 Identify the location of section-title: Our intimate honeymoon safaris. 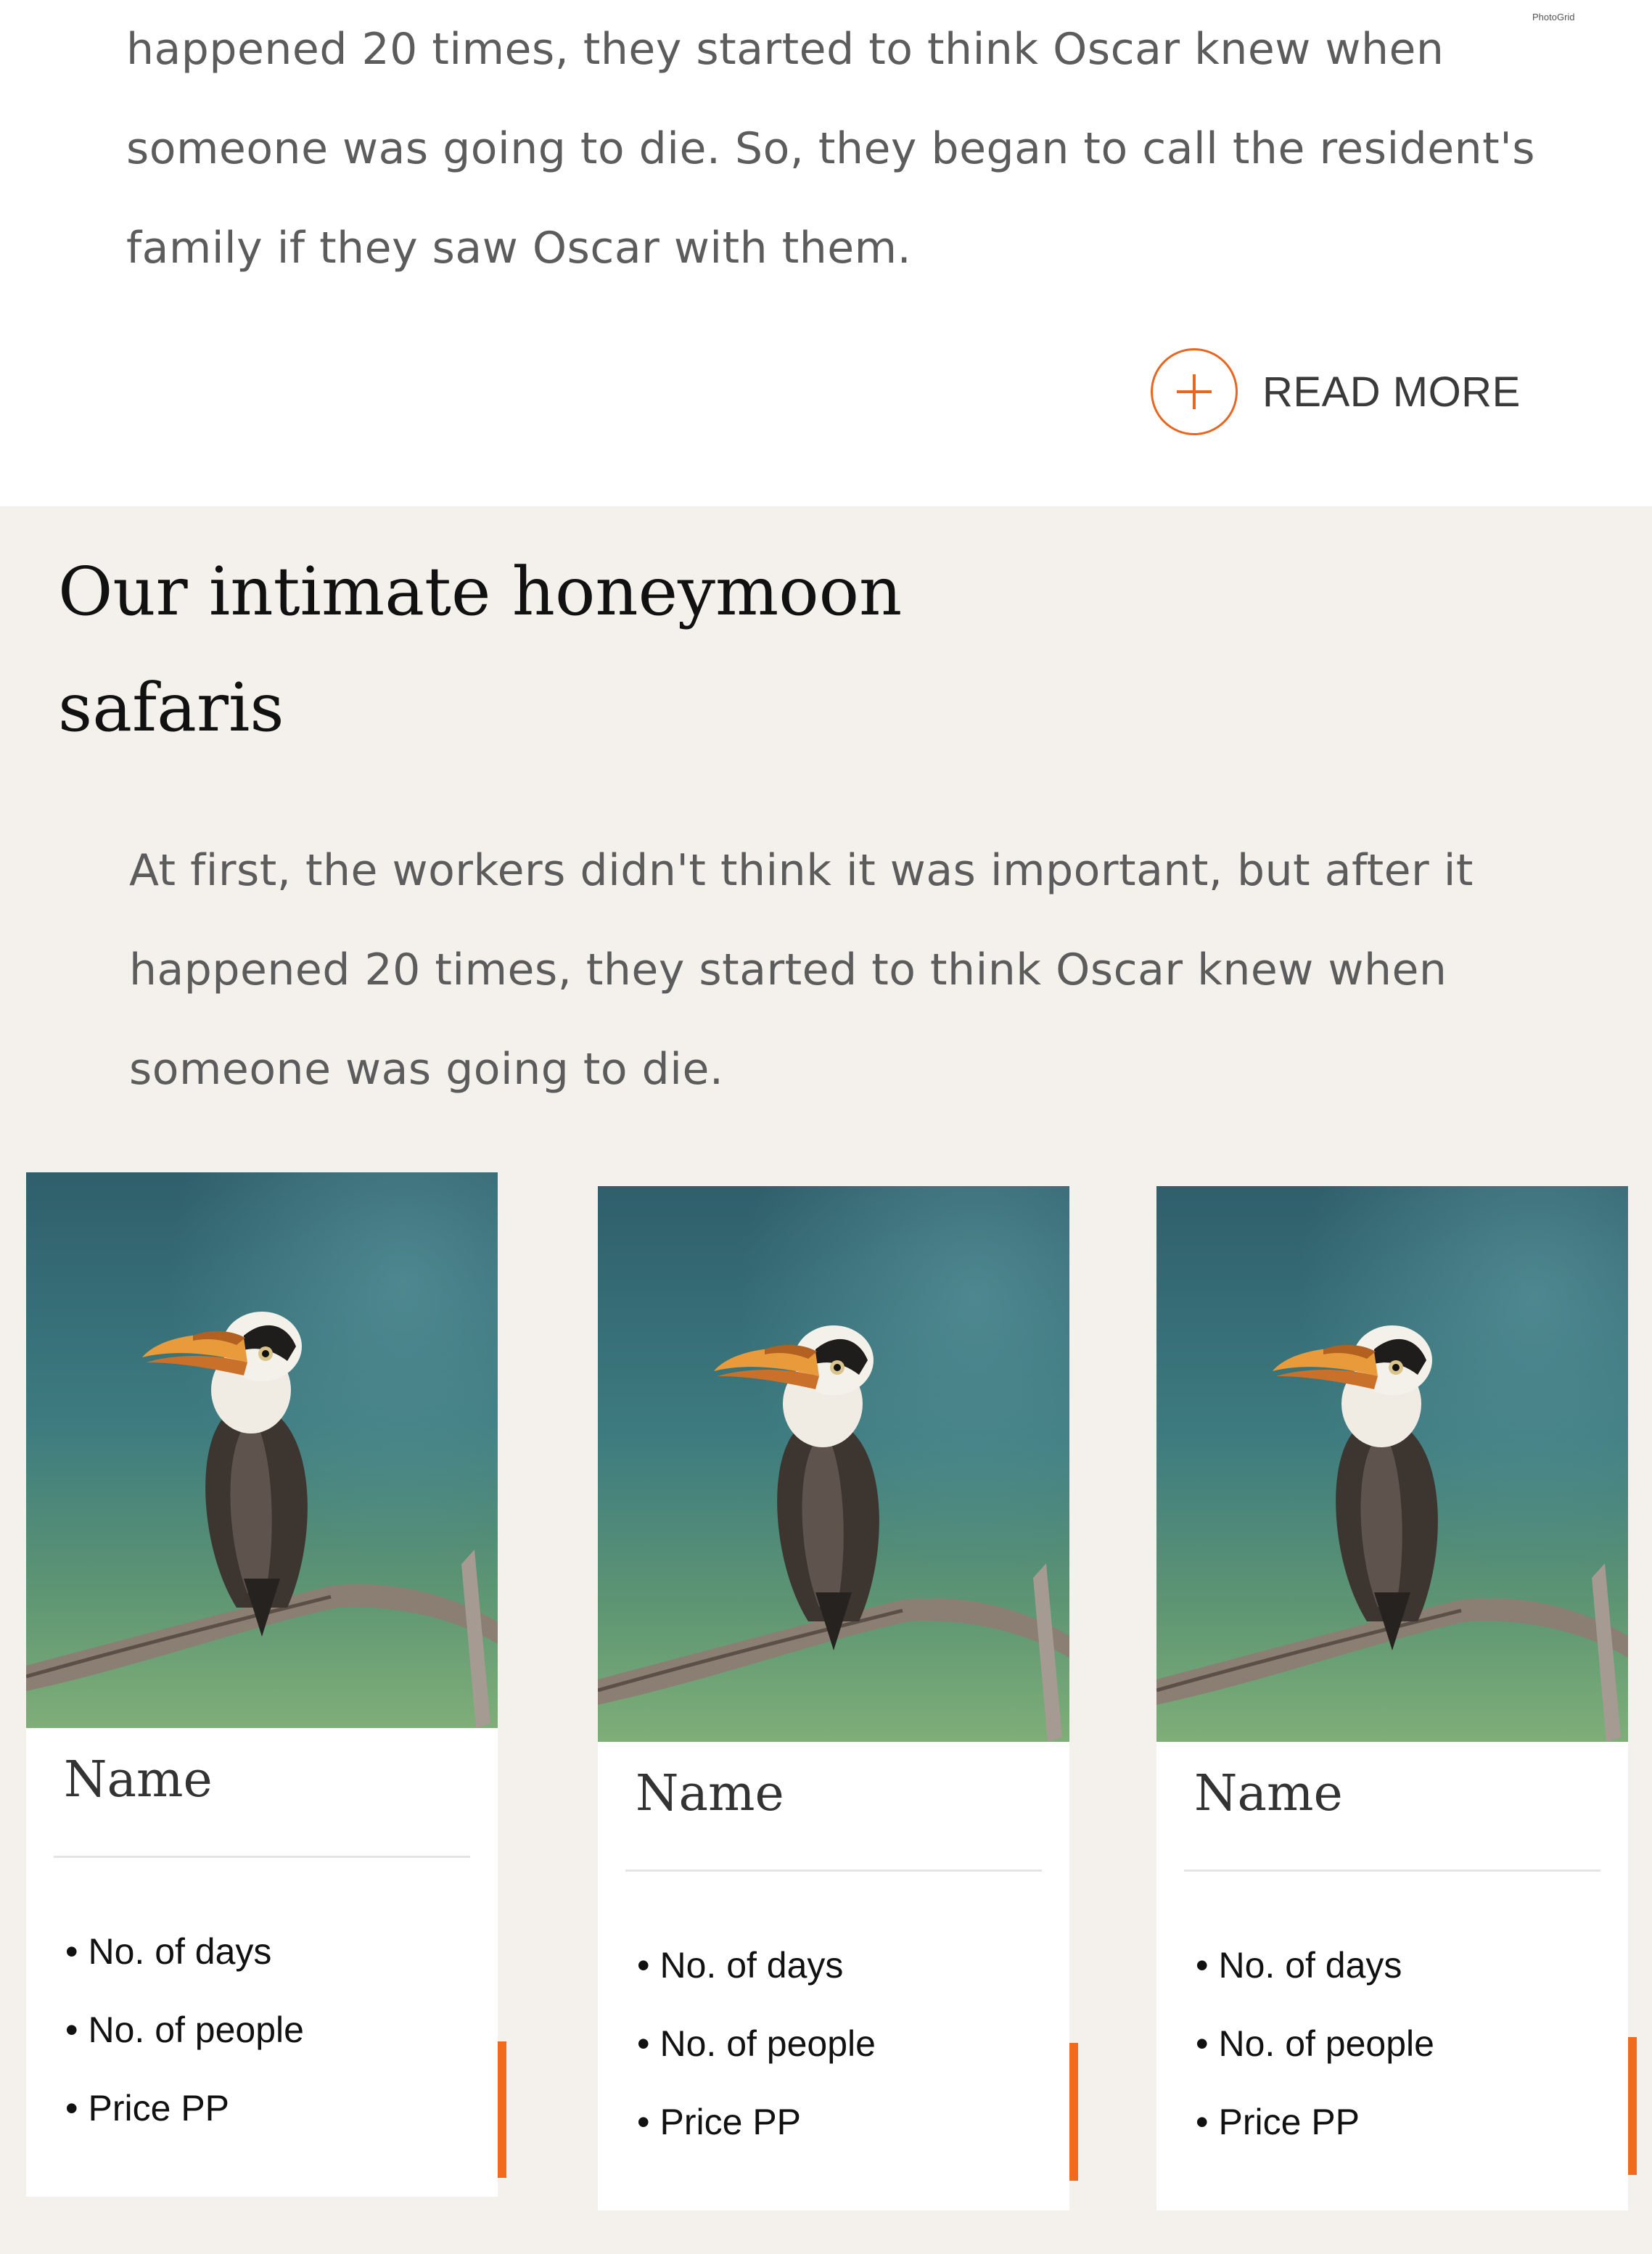
(529, 650).